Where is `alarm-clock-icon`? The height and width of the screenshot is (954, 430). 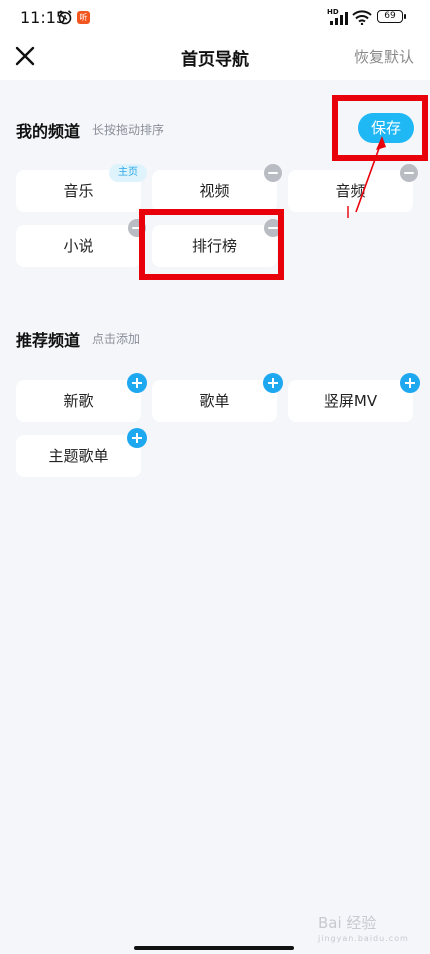 alarm-clock-icon is located at coordinates (65, 17).